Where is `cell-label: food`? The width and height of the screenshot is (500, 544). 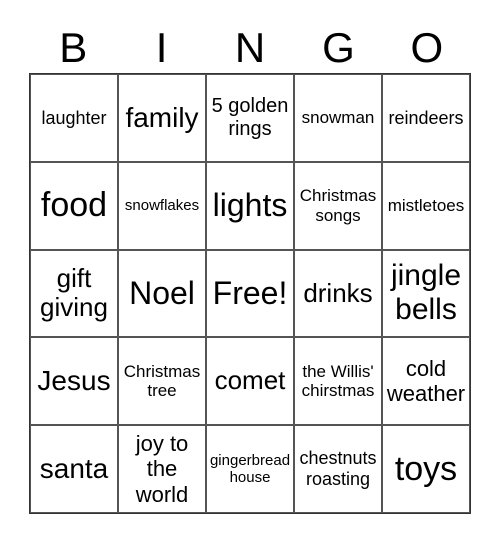
cell-label: food is located at coordinates (74, 205).